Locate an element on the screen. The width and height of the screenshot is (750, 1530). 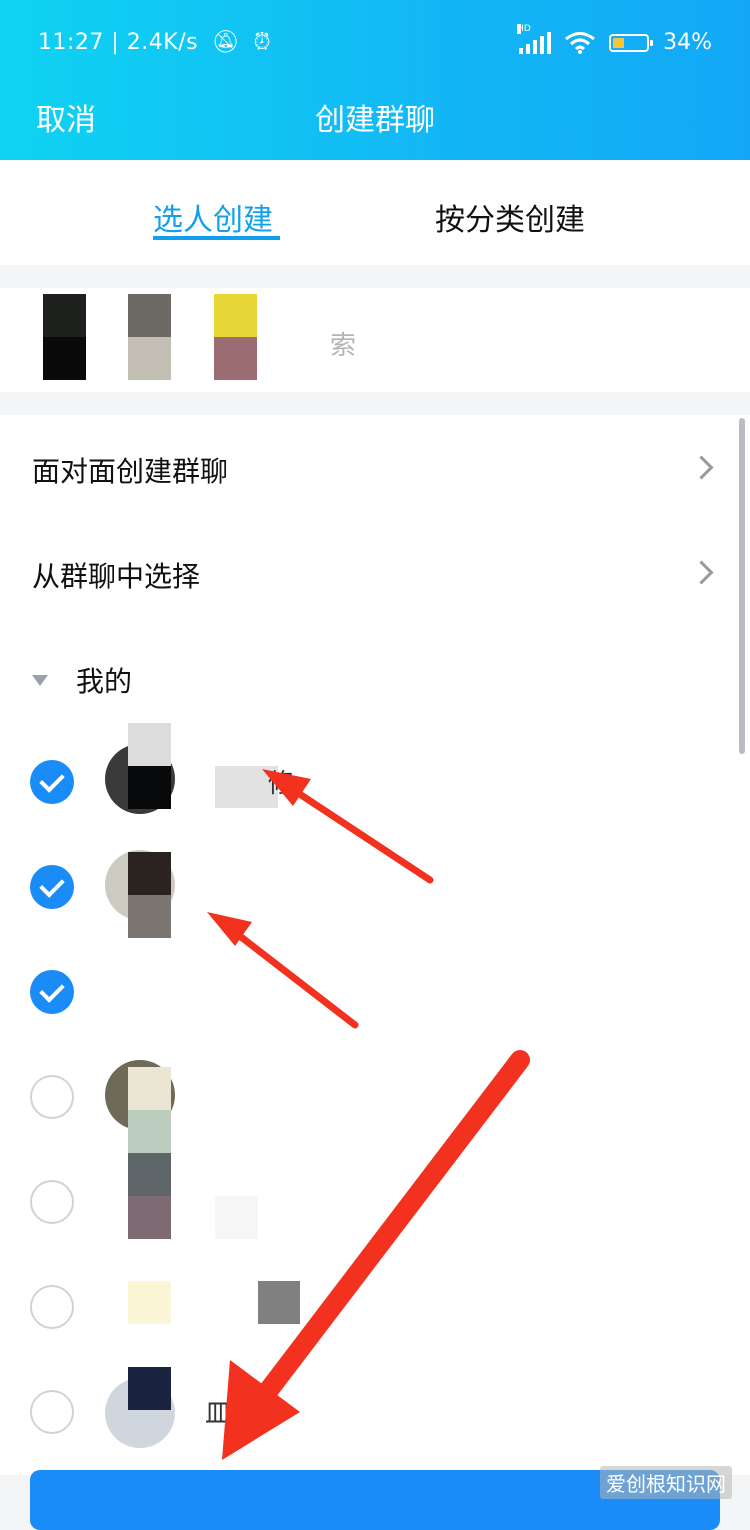
top-header: 11:27 | 2.4K/s 🔕︎ ⏰︎ HD 34% 取消 创建群聊 is located at coordinates (375, 80).